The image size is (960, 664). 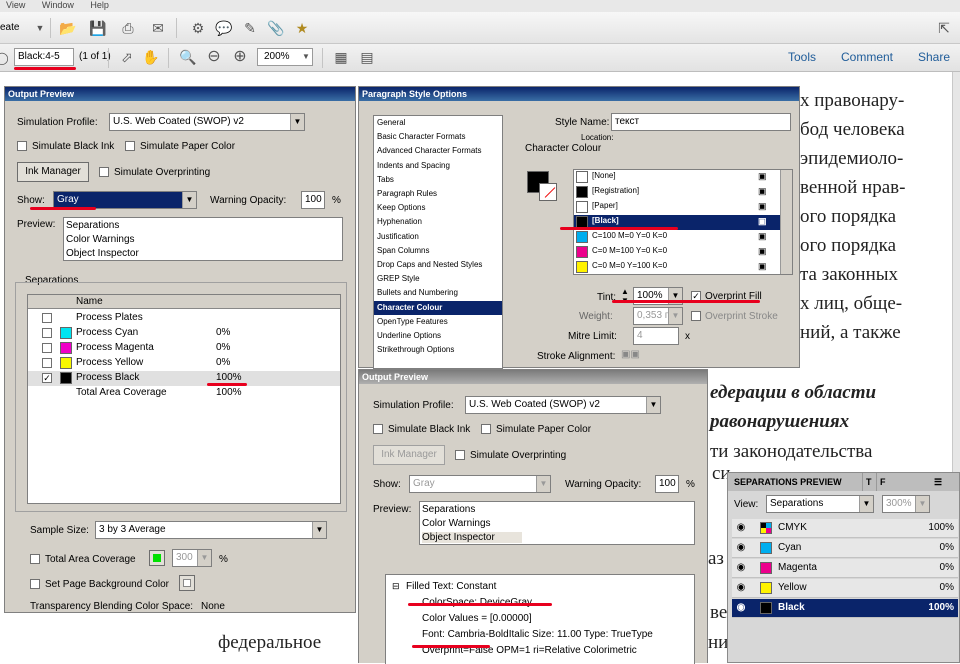 I want to click on ink-row: ◉ Yellow 0%, so click(x=845, y=588).